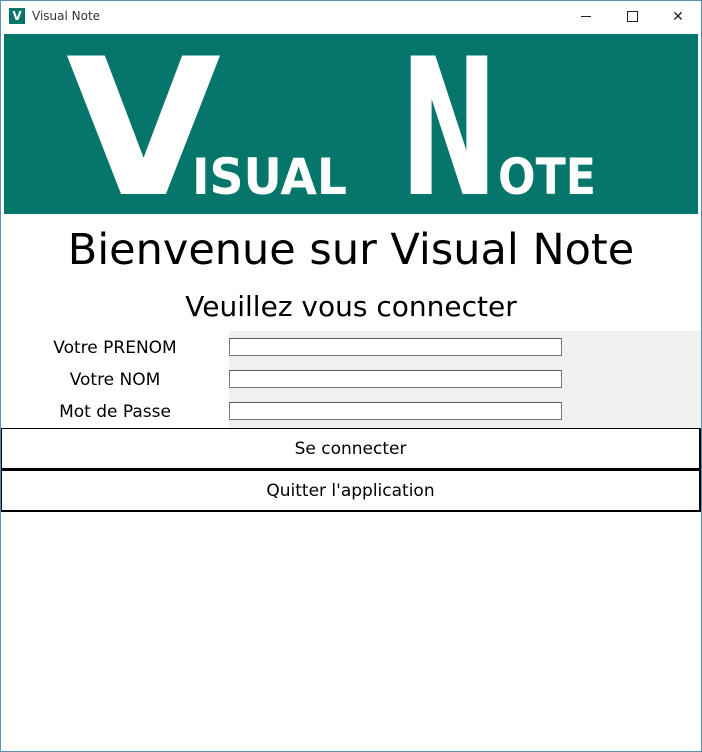 Image resolution: width=702 pixels, height=752 pixels. What do you see at coordinates (115, 380) in the screenshot?
I see `last-name-label: Votre NOM` at bounding box center [115, 380].